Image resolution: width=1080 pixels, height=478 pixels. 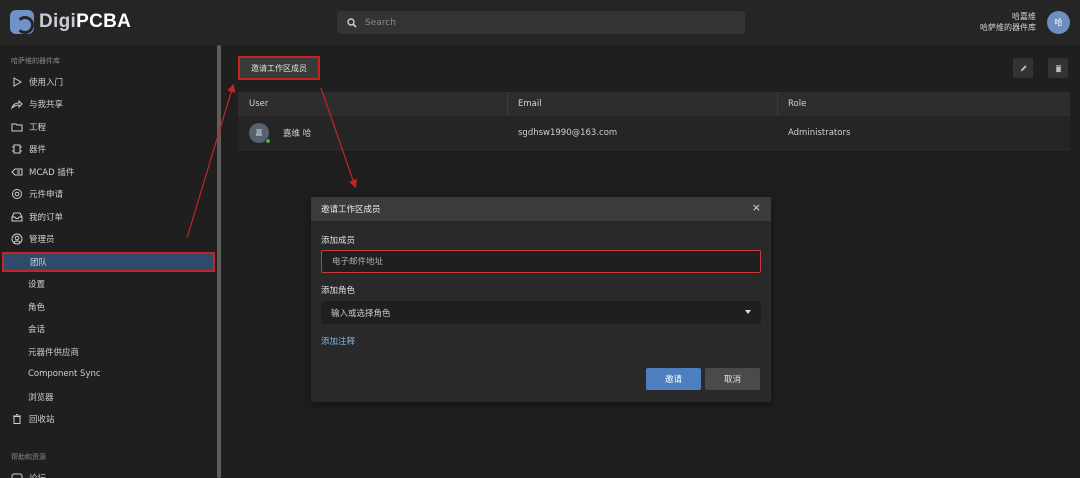 I want to click on column-header-user: User, so click(x=373, y=104).